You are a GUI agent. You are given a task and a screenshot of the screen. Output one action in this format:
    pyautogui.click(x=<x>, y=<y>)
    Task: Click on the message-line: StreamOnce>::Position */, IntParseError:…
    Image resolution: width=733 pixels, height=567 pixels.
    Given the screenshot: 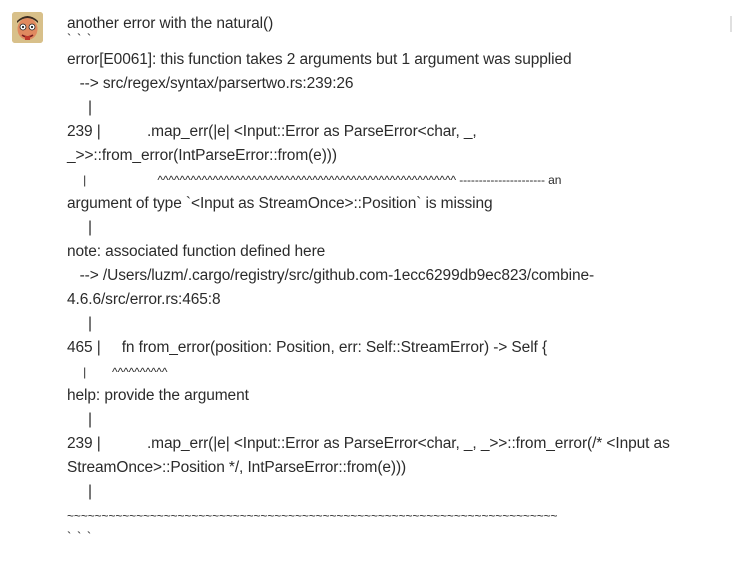 What is the action you would take?
    pyautogui.click(x=237, y=467)
    